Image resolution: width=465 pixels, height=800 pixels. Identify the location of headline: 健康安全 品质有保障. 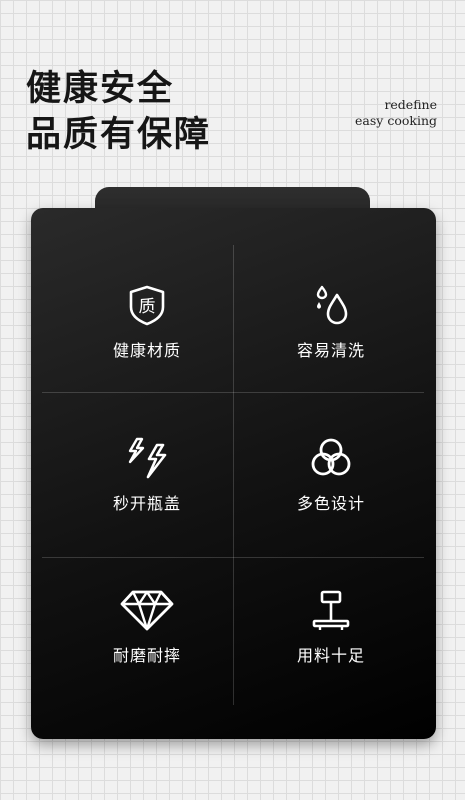
(118, 112).